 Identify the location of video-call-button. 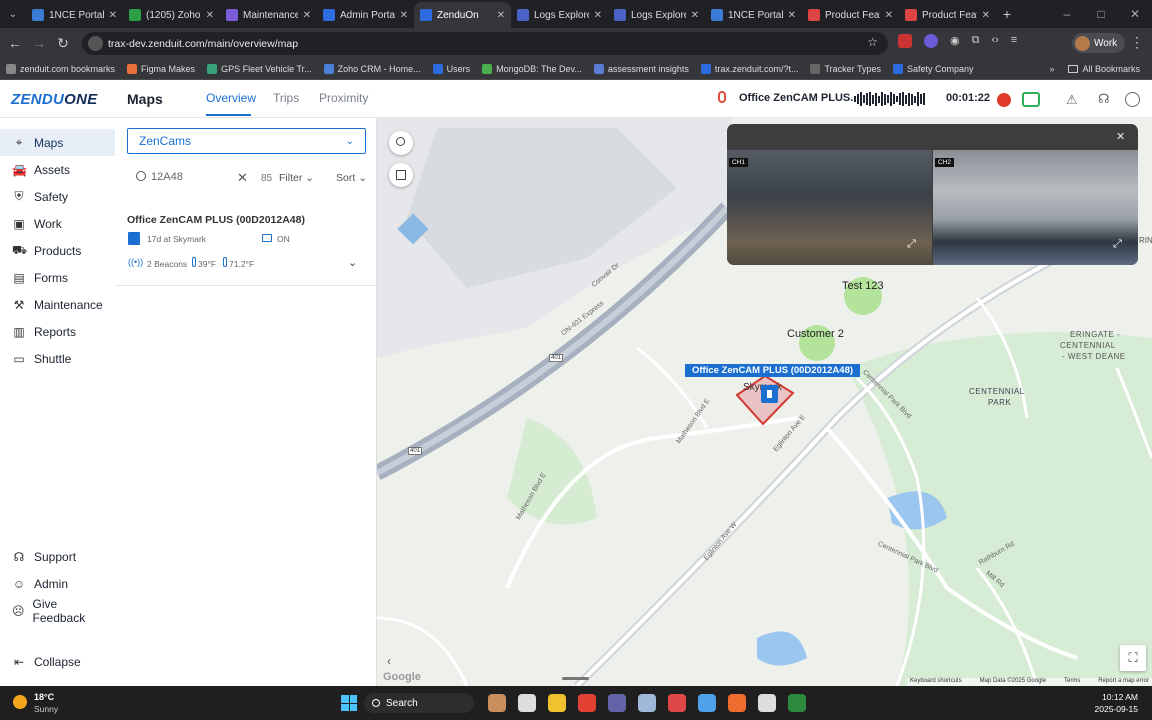
(1031, 99).